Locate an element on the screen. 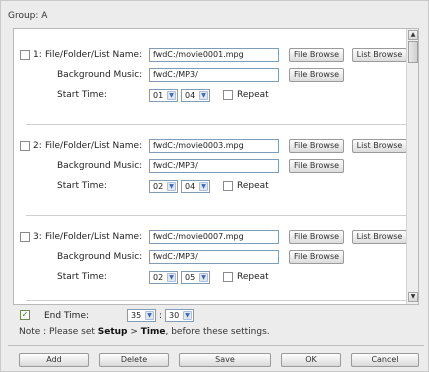 This screenshot has width=429, height=372. start-minute-value: 05 is located at coordinates (190, 277).